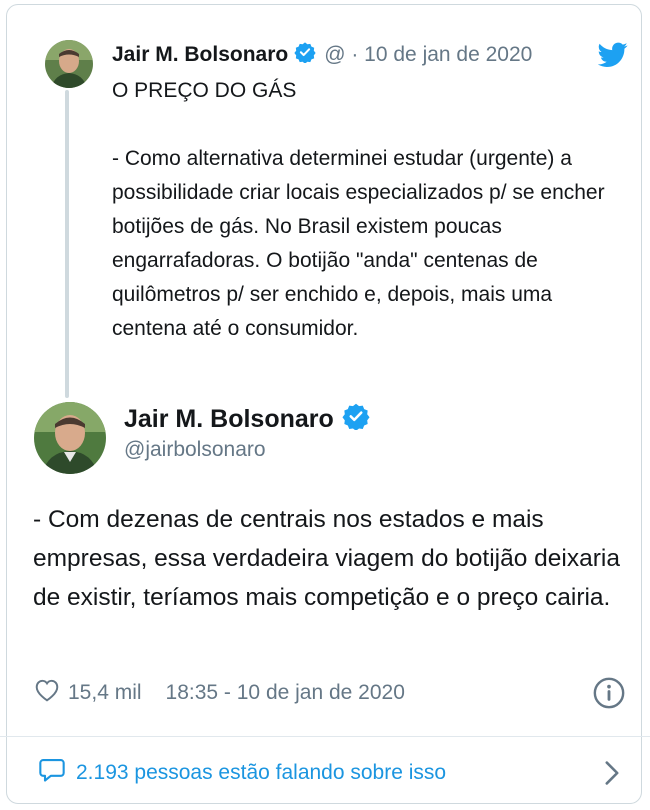 This screenshot has height=810, width=650. I want to click on info-icon, so click(609, 696).